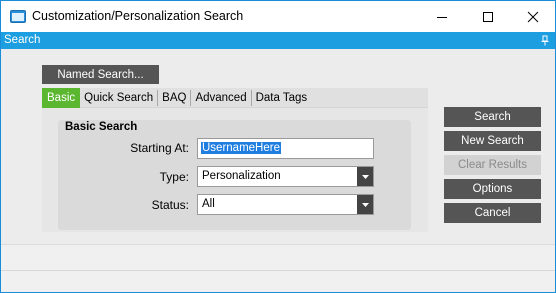 This screenshot has width=556, height=293. Describe the element at coordinates (208, 204) in the screenshot. I see `status-value: All` at that location.